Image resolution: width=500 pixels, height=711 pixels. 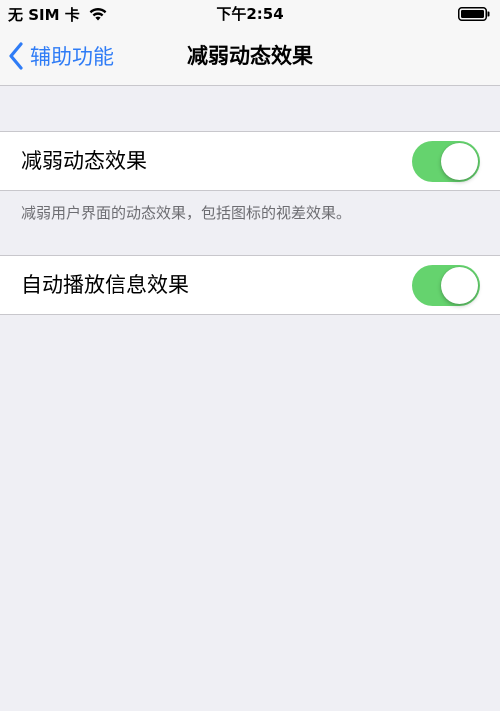 I want to click on battery-full-icon, so click(x=474, y=14).